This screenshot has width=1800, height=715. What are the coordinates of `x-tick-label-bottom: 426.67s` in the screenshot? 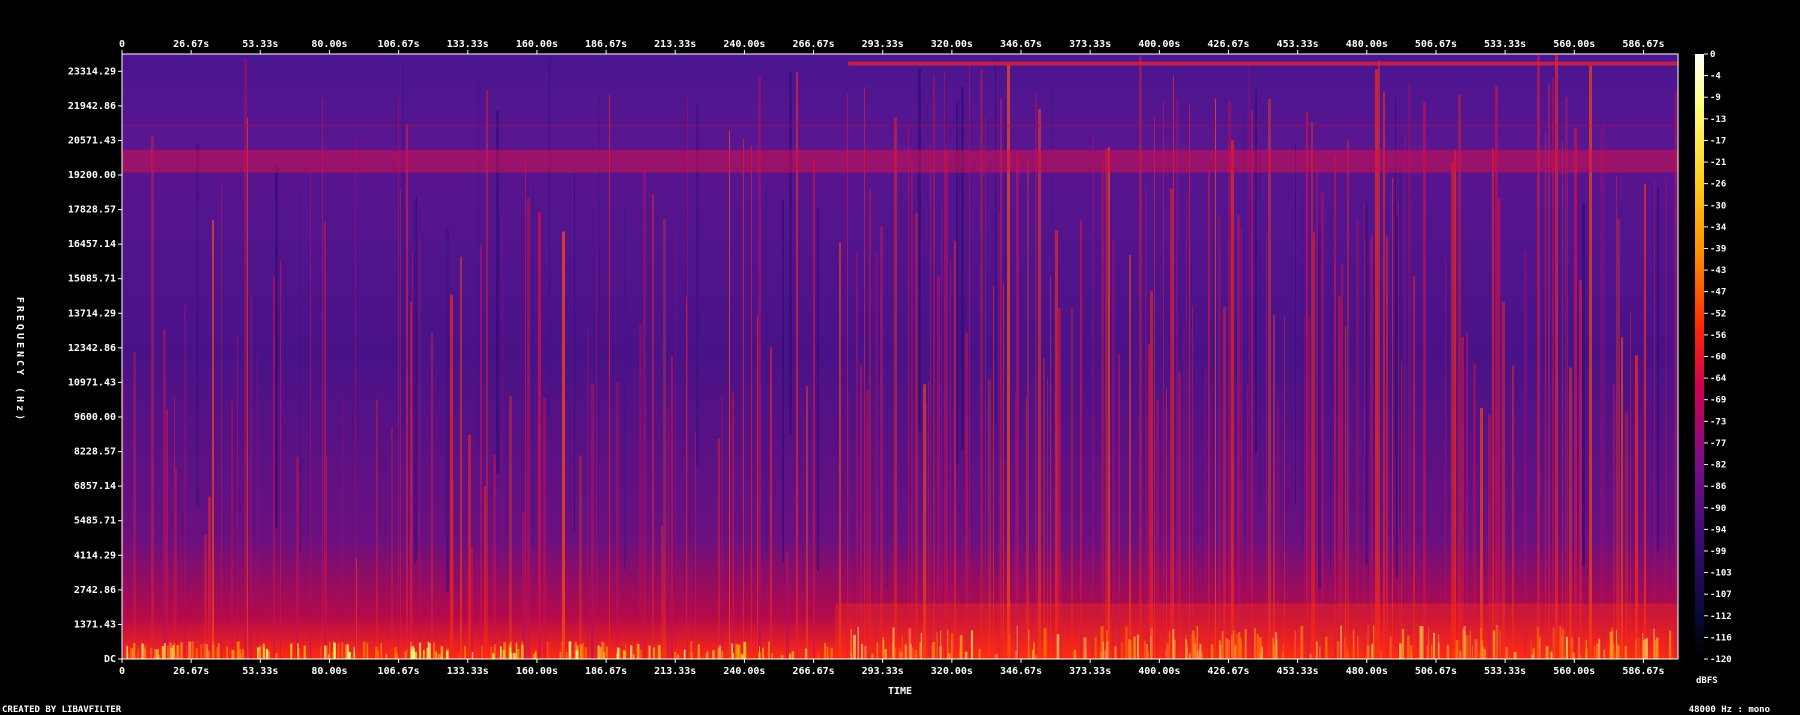 It's located at (1228, 671).